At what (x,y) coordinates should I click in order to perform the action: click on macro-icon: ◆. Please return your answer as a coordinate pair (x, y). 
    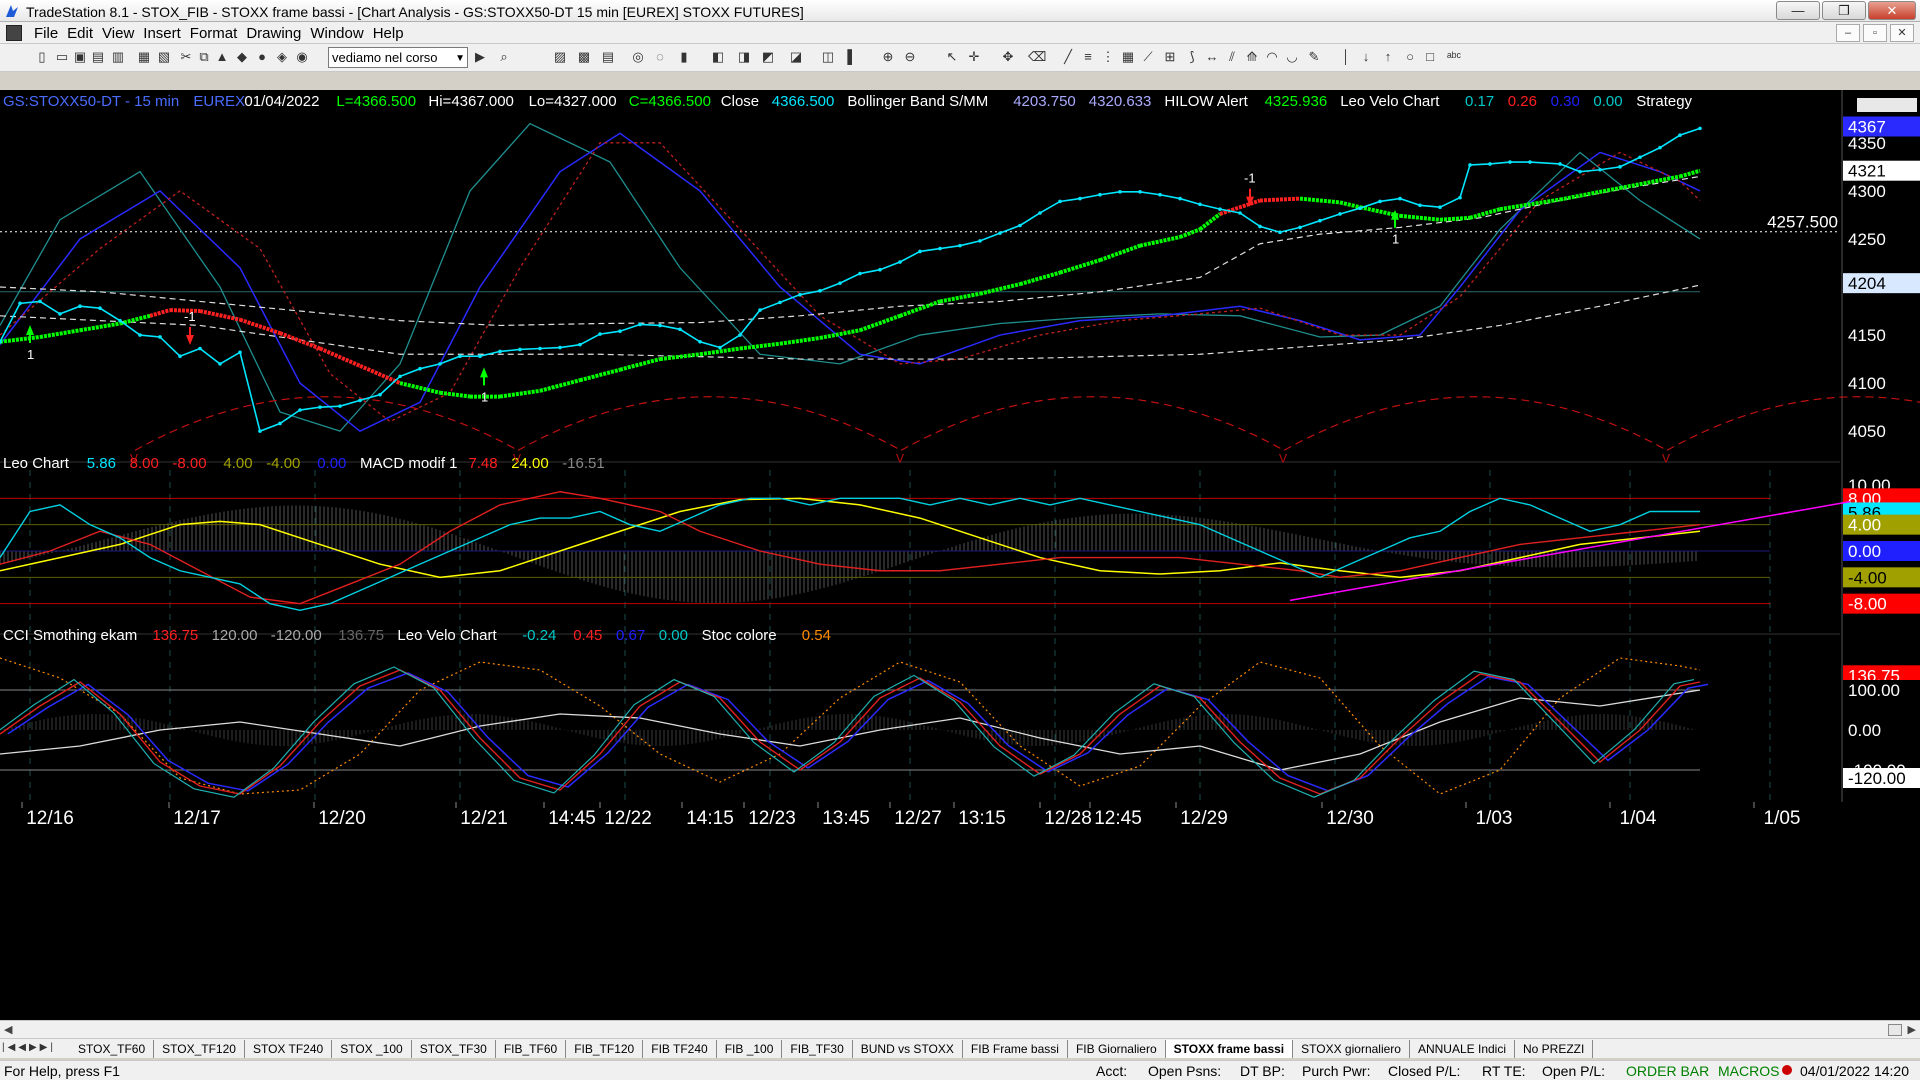
    Looking at the image, I should click on (242, 57).